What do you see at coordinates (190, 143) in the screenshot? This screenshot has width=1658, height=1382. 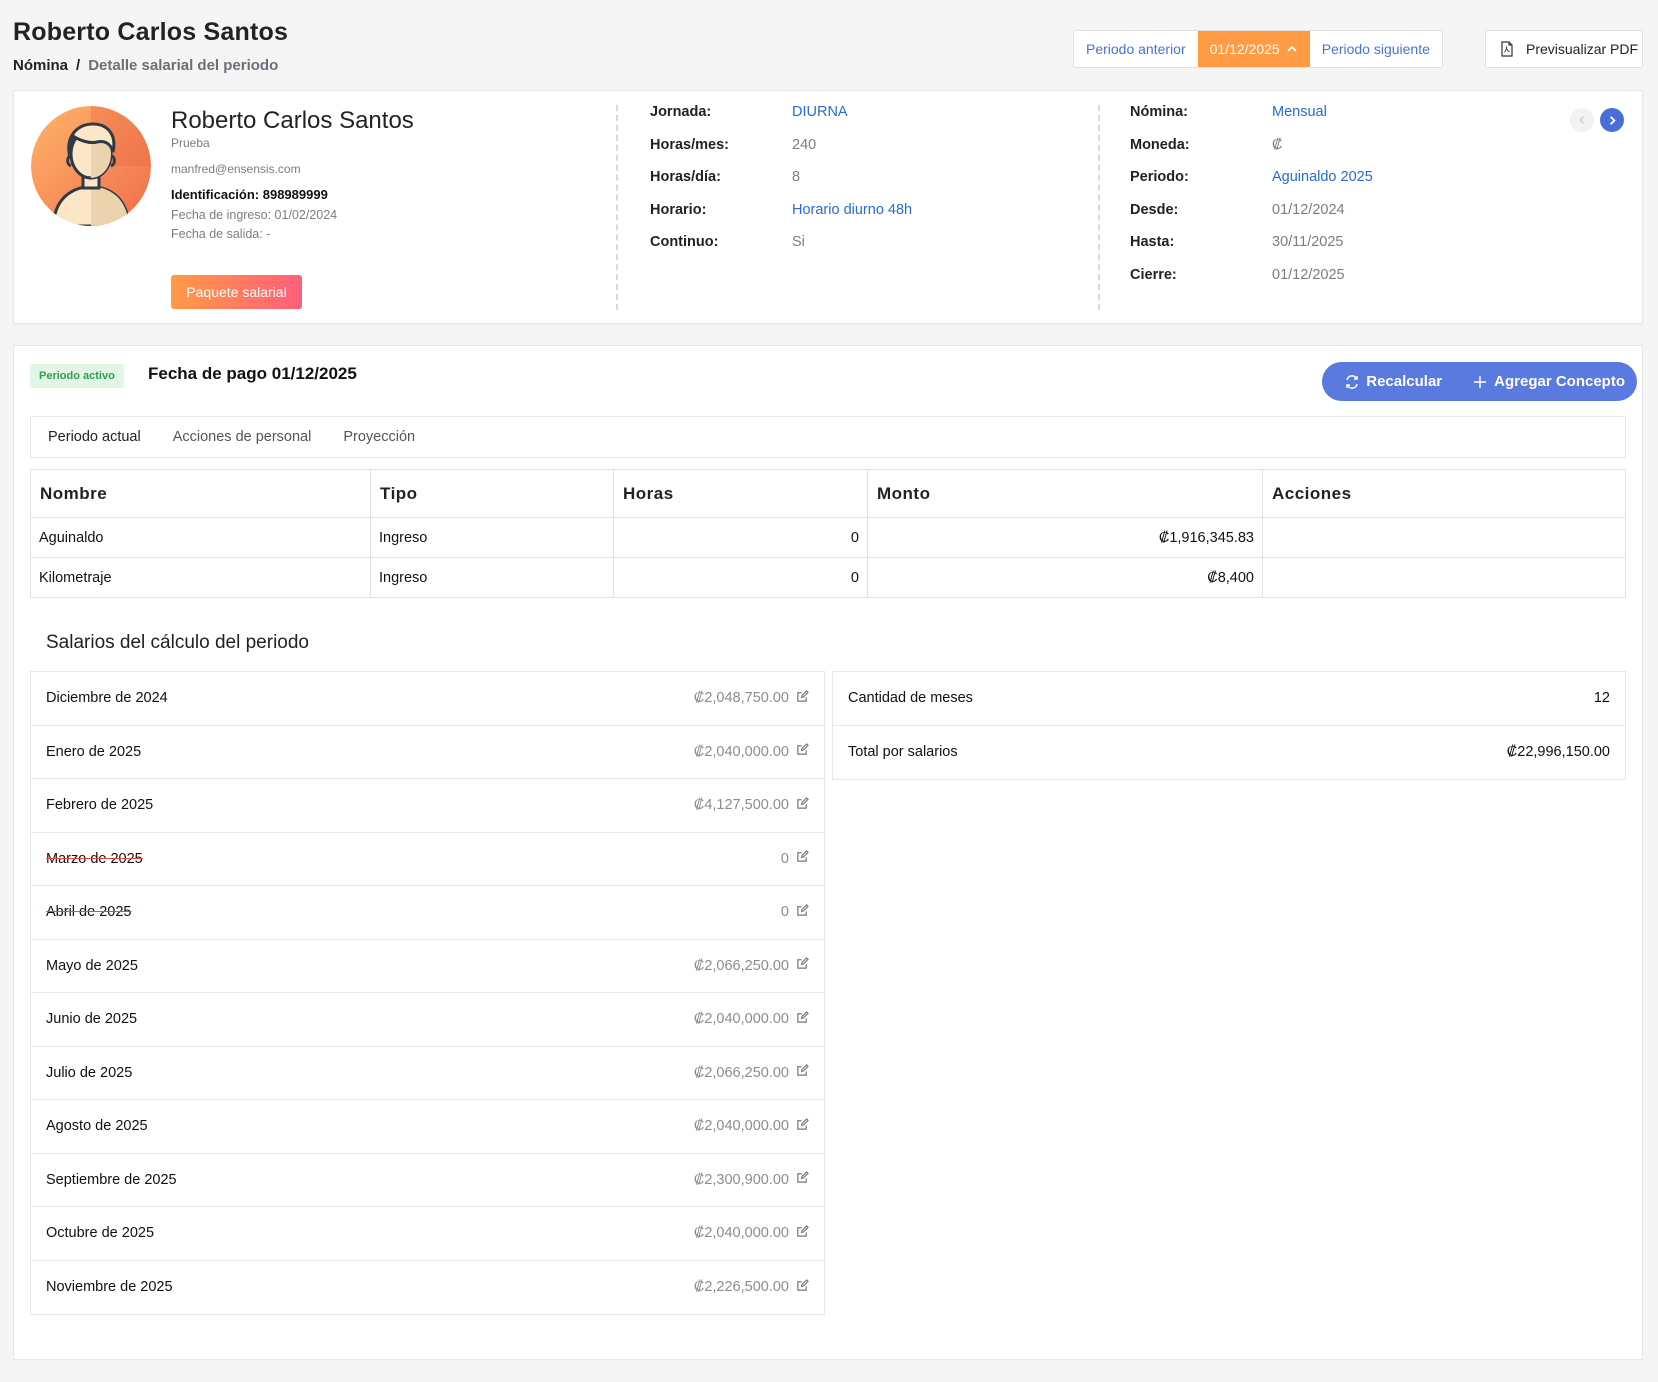 I see `employee-subtitle: Prueba` at bounding box center [190, 143].